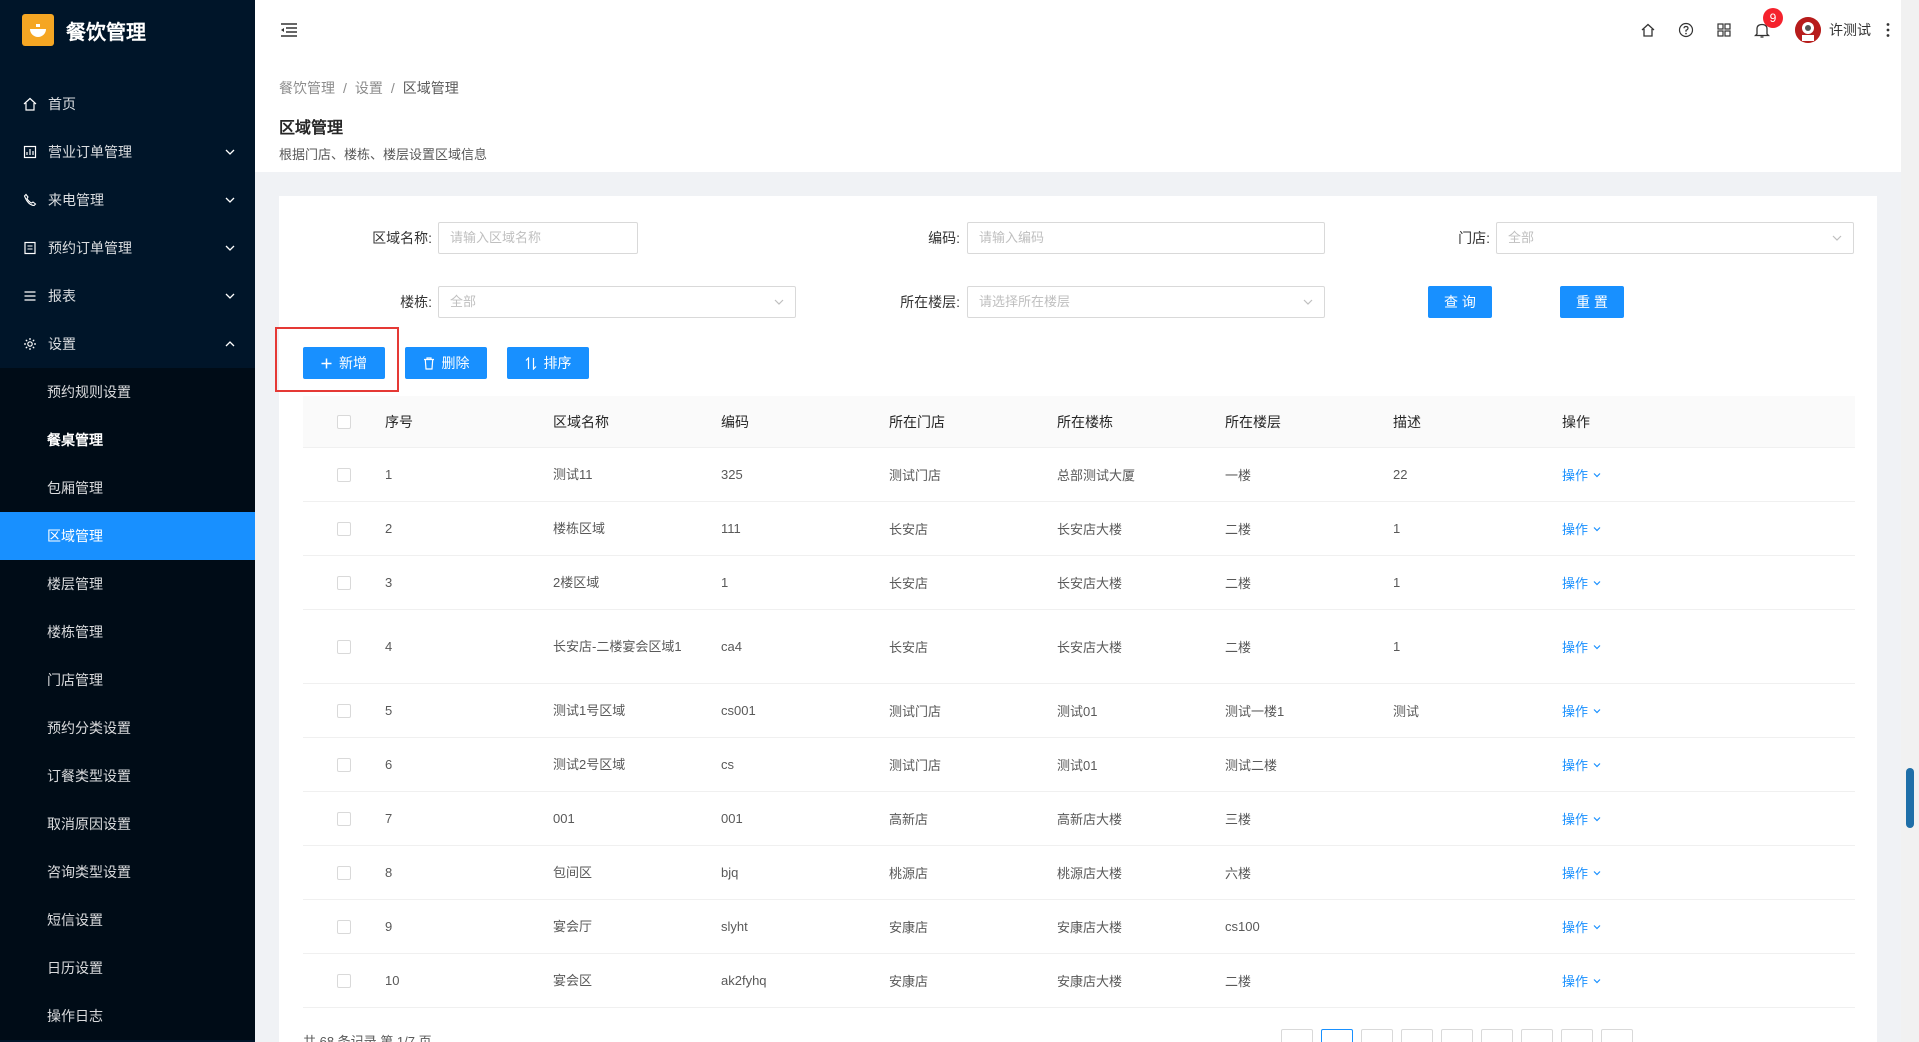  Describe the element at coordinates (127, 584) in the screenshot. I see `sidebar-subitem-floors: 楼层管理` at that location.